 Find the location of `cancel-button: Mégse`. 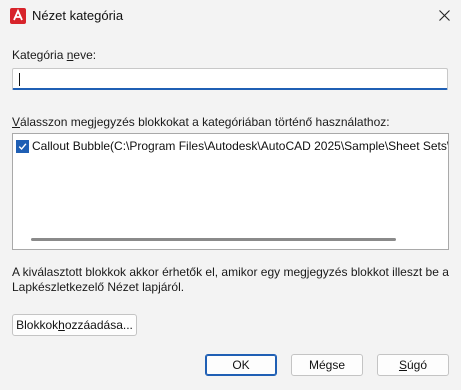

cancel-button: Mégse is located at coordinates (327, 365).